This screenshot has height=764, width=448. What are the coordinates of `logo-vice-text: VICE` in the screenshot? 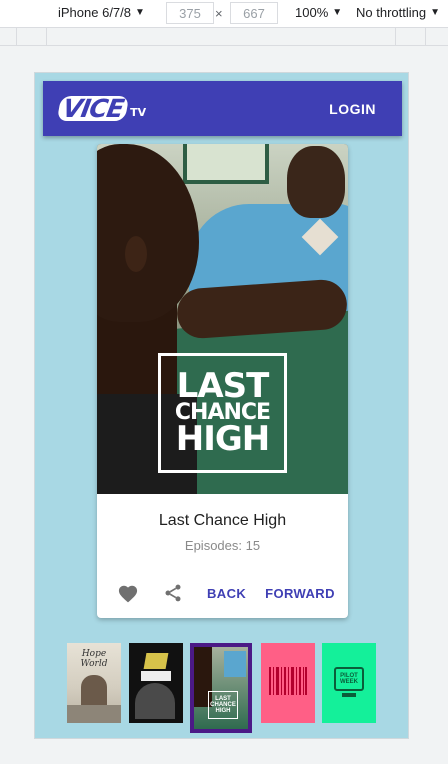 It's located at (93, 108).